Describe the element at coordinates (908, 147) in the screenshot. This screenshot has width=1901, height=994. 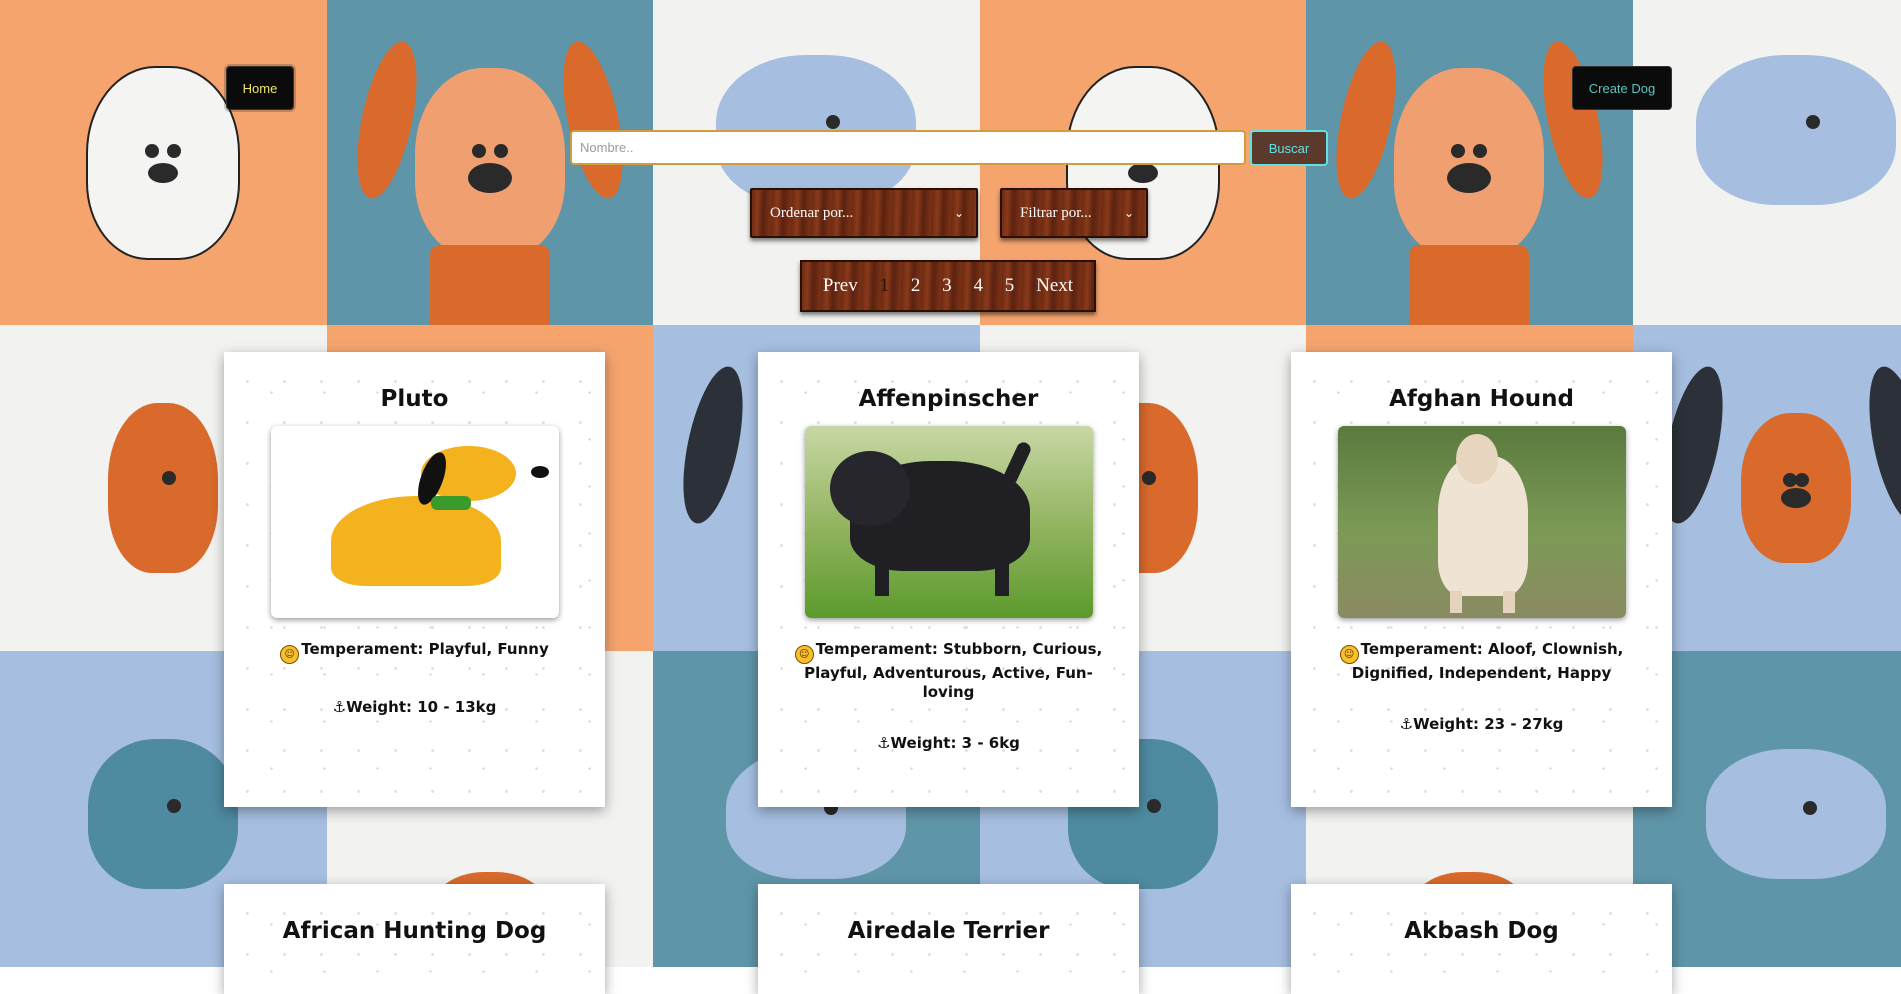
I see `search-input: Nombre..` at that location.